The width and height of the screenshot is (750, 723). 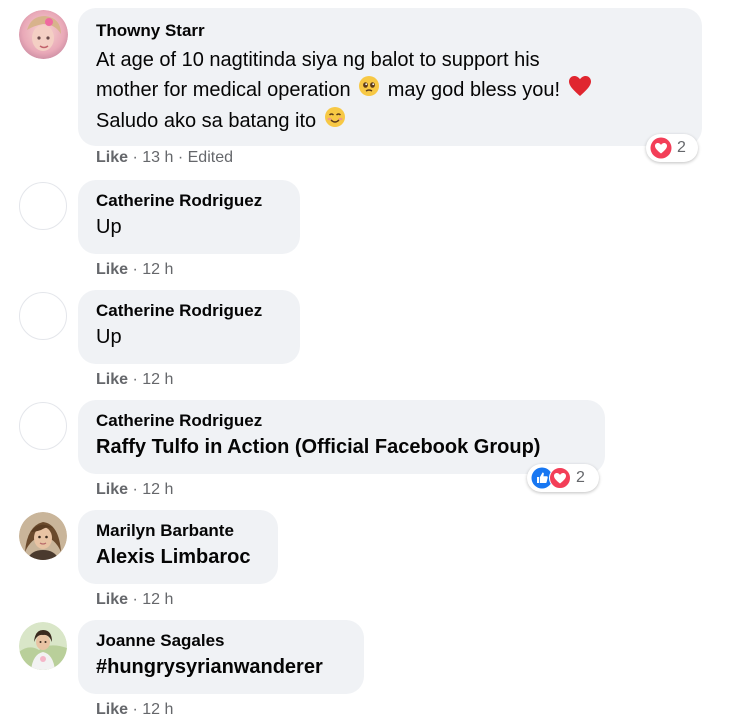 I want to click on tagged-person-link: Alexis Limbaroc, so click(x=178, y=557).